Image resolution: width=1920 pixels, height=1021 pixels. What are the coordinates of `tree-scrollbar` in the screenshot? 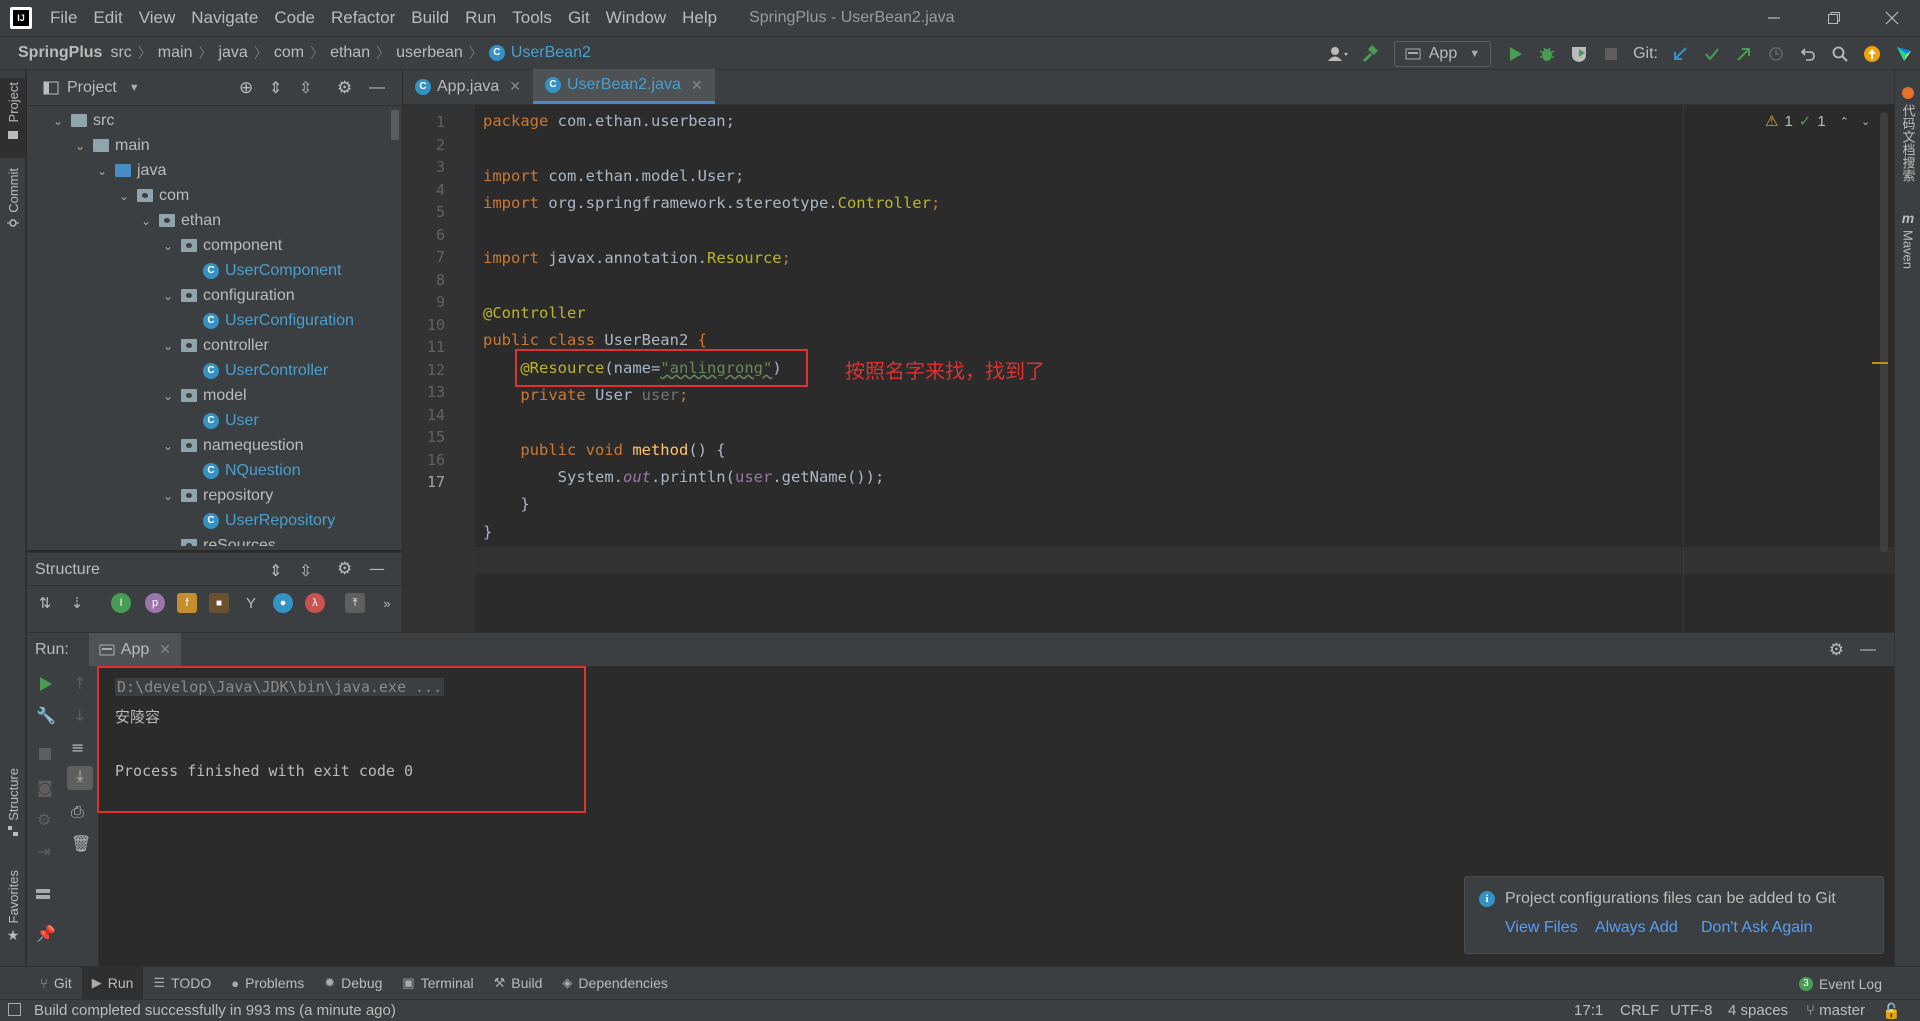 It's located at (395, 125).